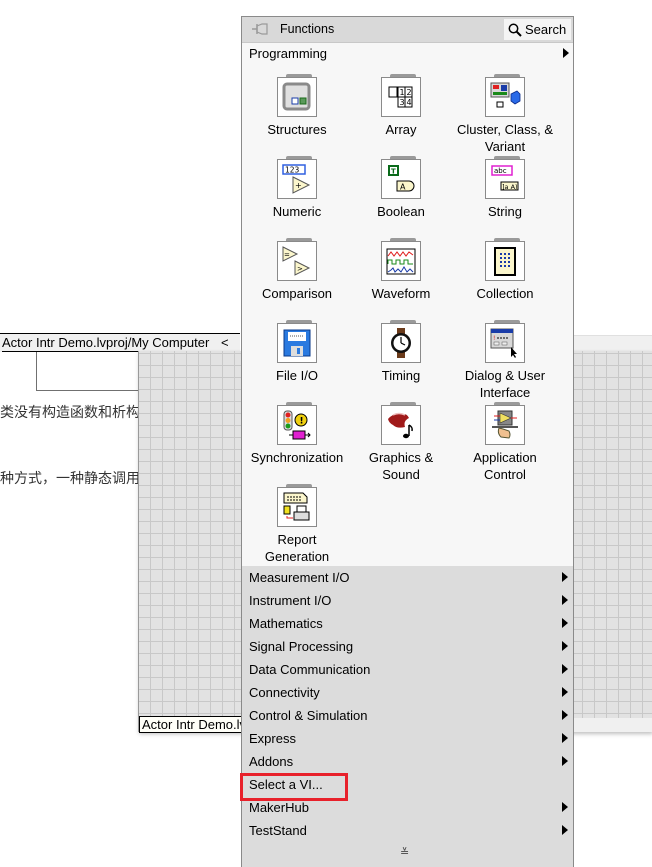 The image size is (652, 867). I want to click on svg-text: ]a A), so click(510, 187).